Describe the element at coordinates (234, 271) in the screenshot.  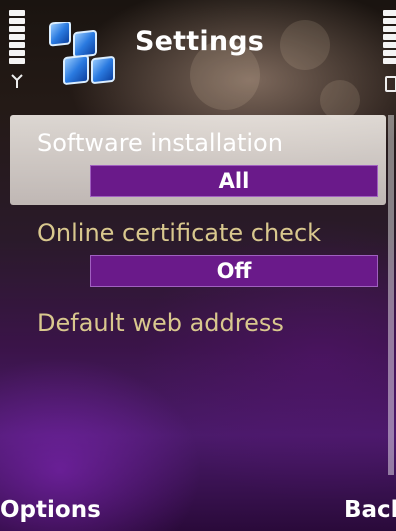
I see `setting-value-field: Off` at that location.